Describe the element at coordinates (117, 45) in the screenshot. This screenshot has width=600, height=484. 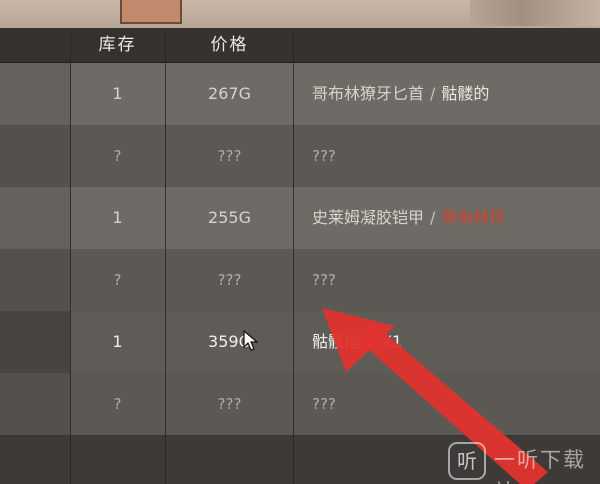
I see `header-stock: 库存` at that location.